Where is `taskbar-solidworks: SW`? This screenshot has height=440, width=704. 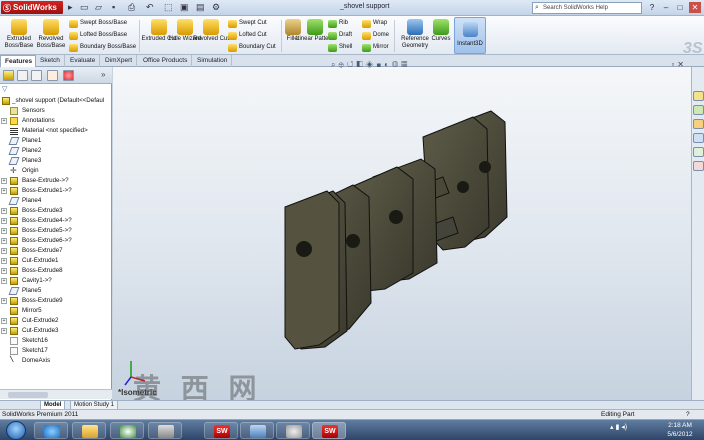 taskbar-solidworks: SW is located at coordinates (221, 430).